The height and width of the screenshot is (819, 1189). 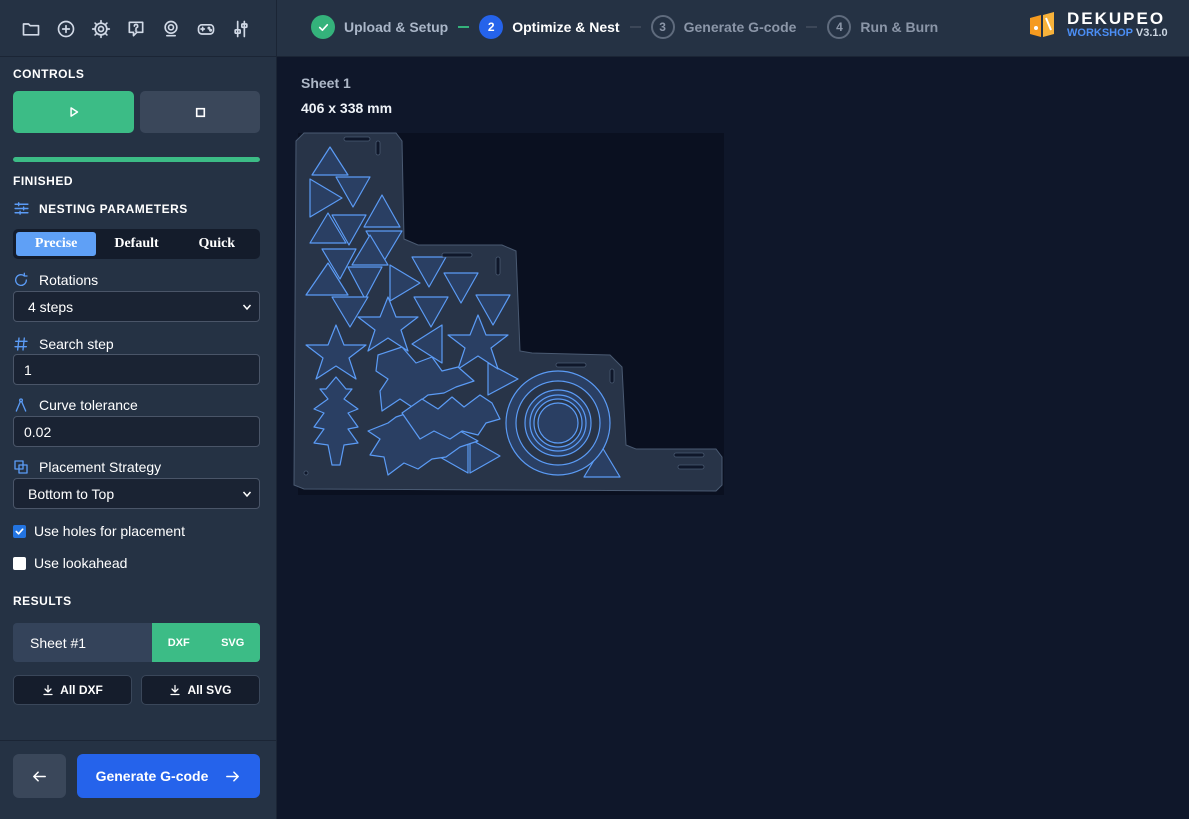 What do you see at coordinates (179, 643) in the screenshot?
I see `download-dxf-button: DXF` at bounding box center [179, 643].